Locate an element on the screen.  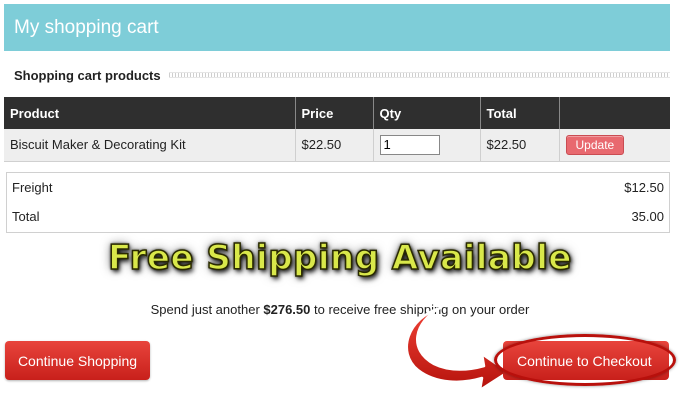
totals-box: Freight $12.50 Total 35.00 is located at coordinates (338, 202).